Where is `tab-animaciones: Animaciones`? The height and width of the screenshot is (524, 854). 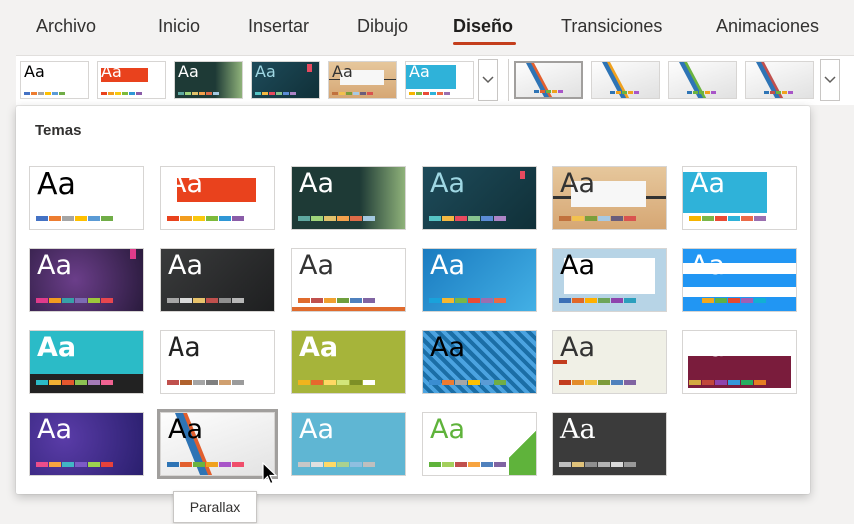 tab-animaciones: Animaciones is located at coordinates (767, 26).